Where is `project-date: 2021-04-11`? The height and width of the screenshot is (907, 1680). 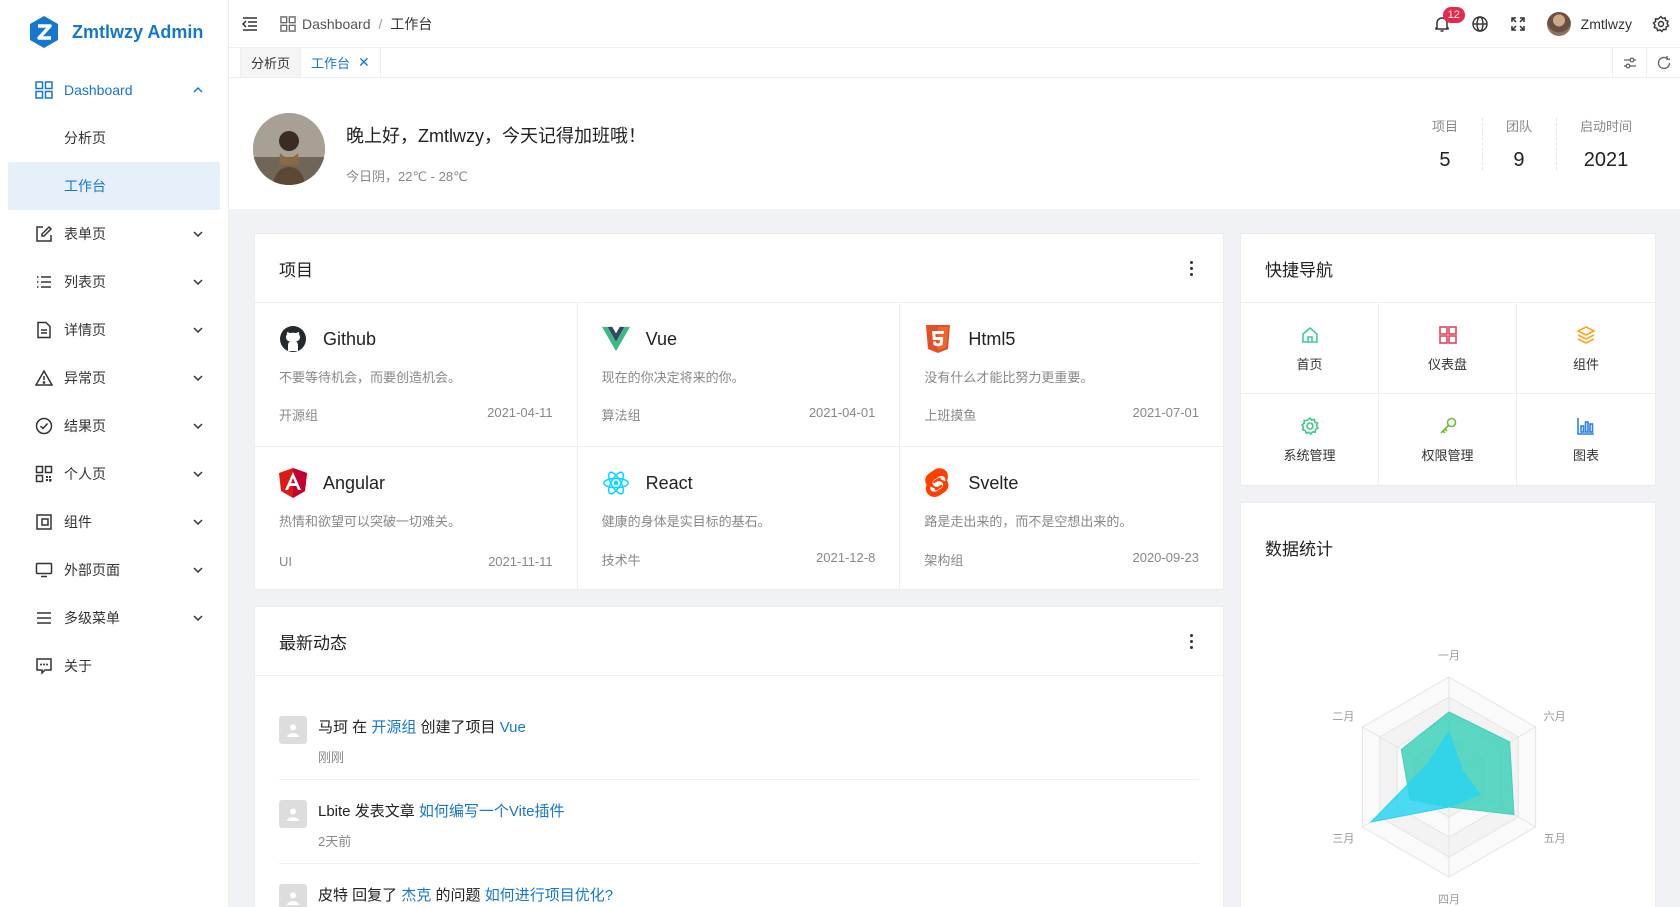
project-date: 2021-04-11 is located at coordinates (520, 412).